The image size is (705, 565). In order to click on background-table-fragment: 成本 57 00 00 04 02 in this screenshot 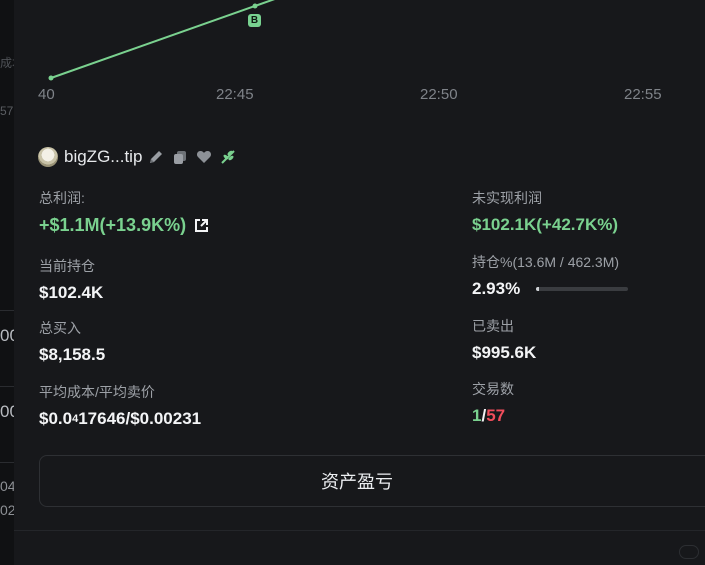, I will do `click(7, 282)`.